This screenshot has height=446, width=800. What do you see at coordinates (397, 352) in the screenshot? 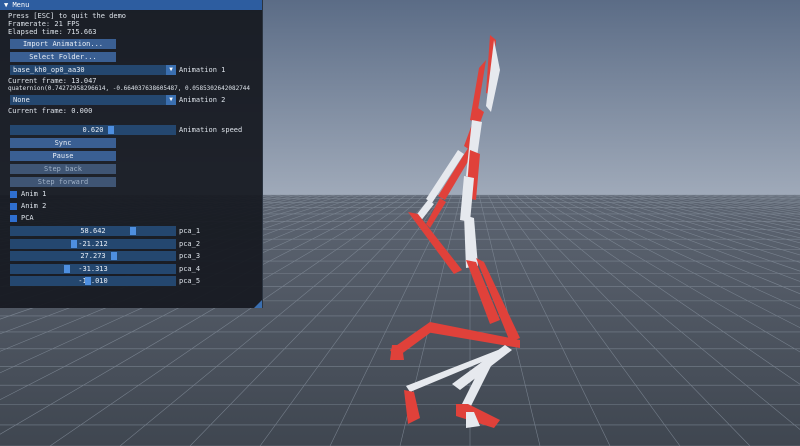
I see `bone-foot-left` at bounding box center [397, 352].